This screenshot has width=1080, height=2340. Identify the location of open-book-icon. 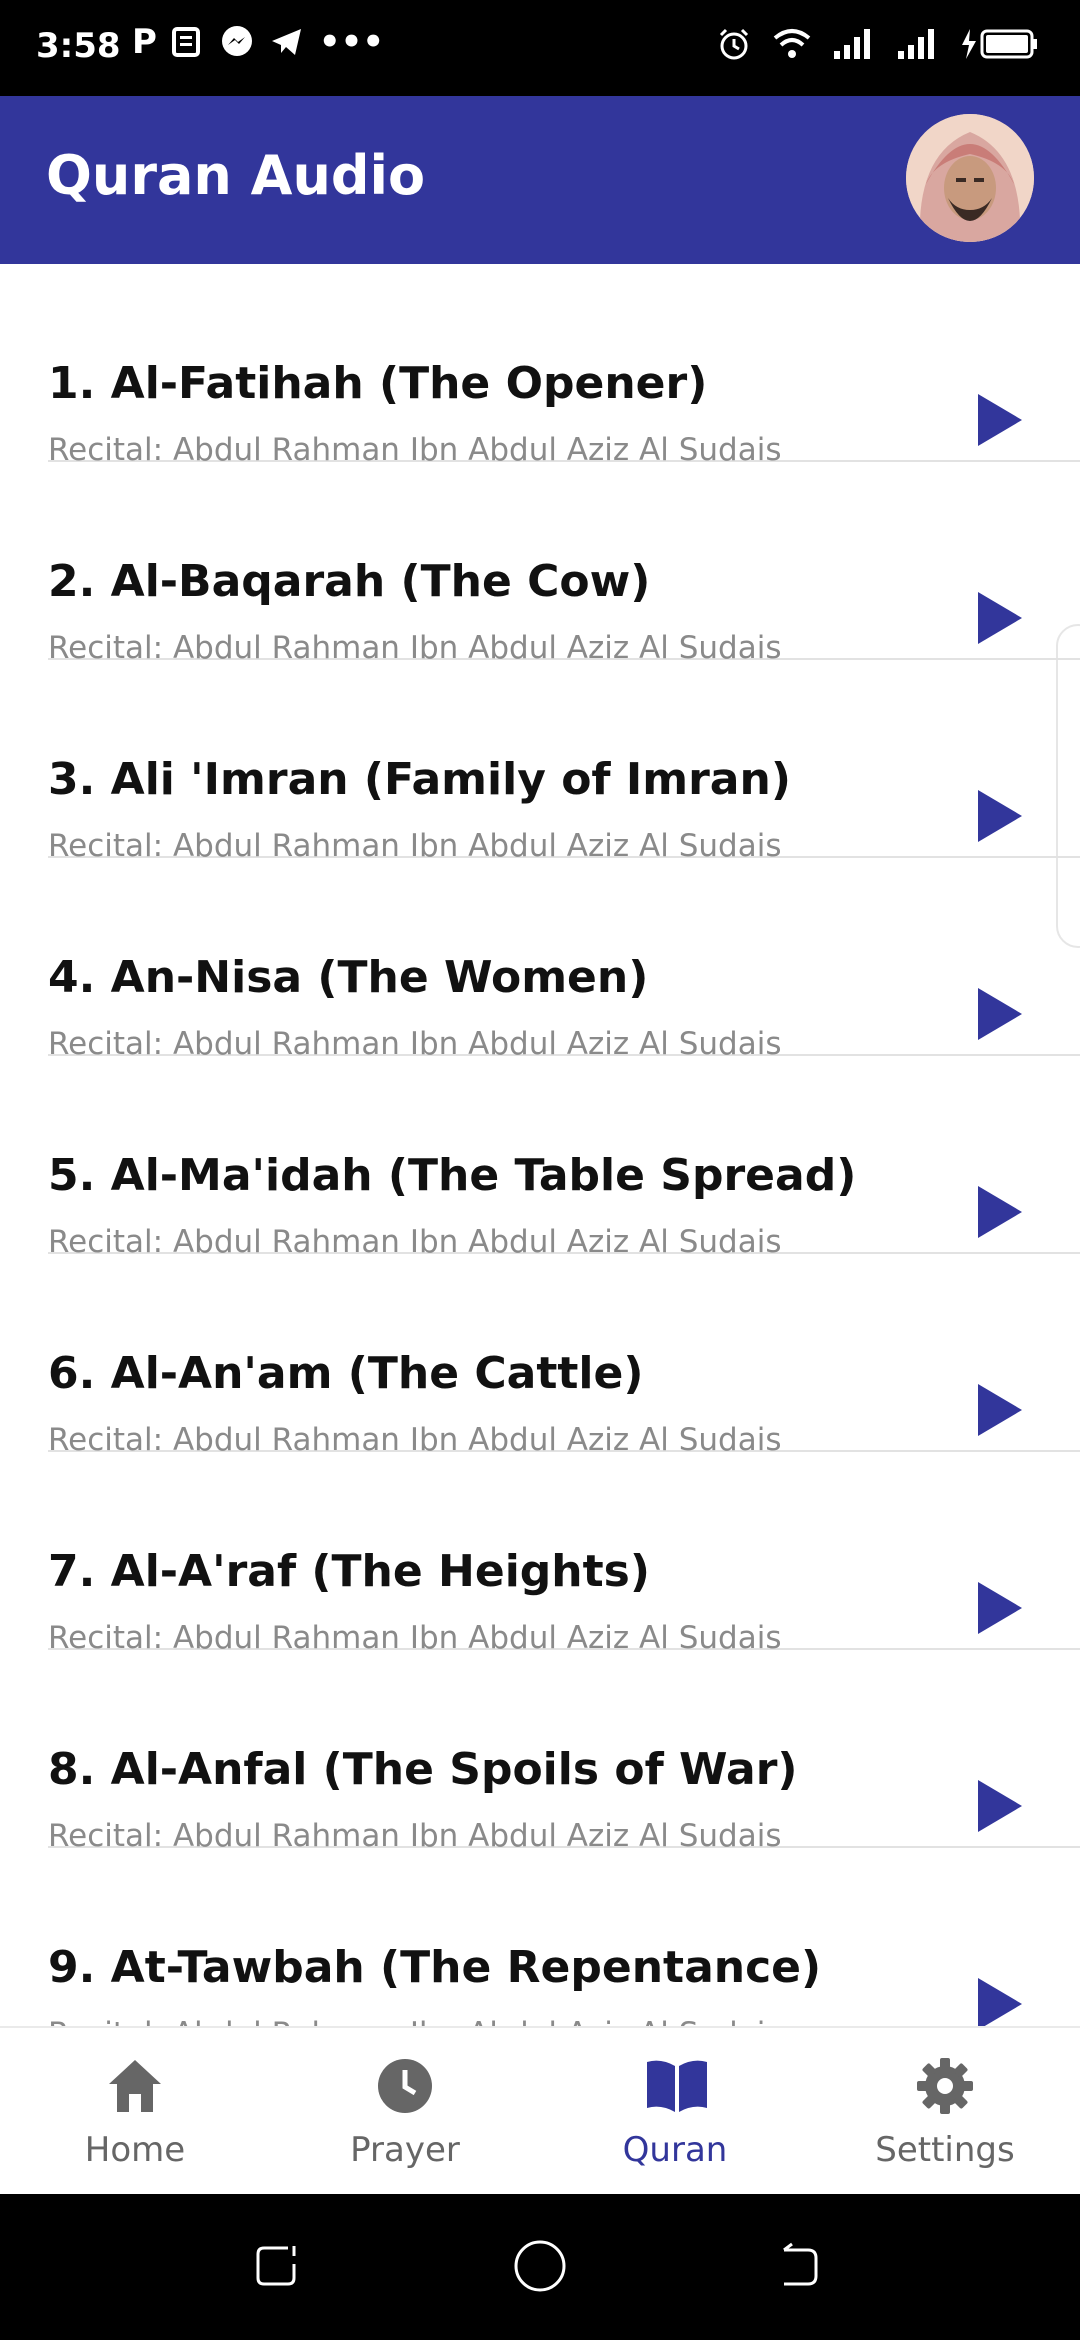
(677, 2086).